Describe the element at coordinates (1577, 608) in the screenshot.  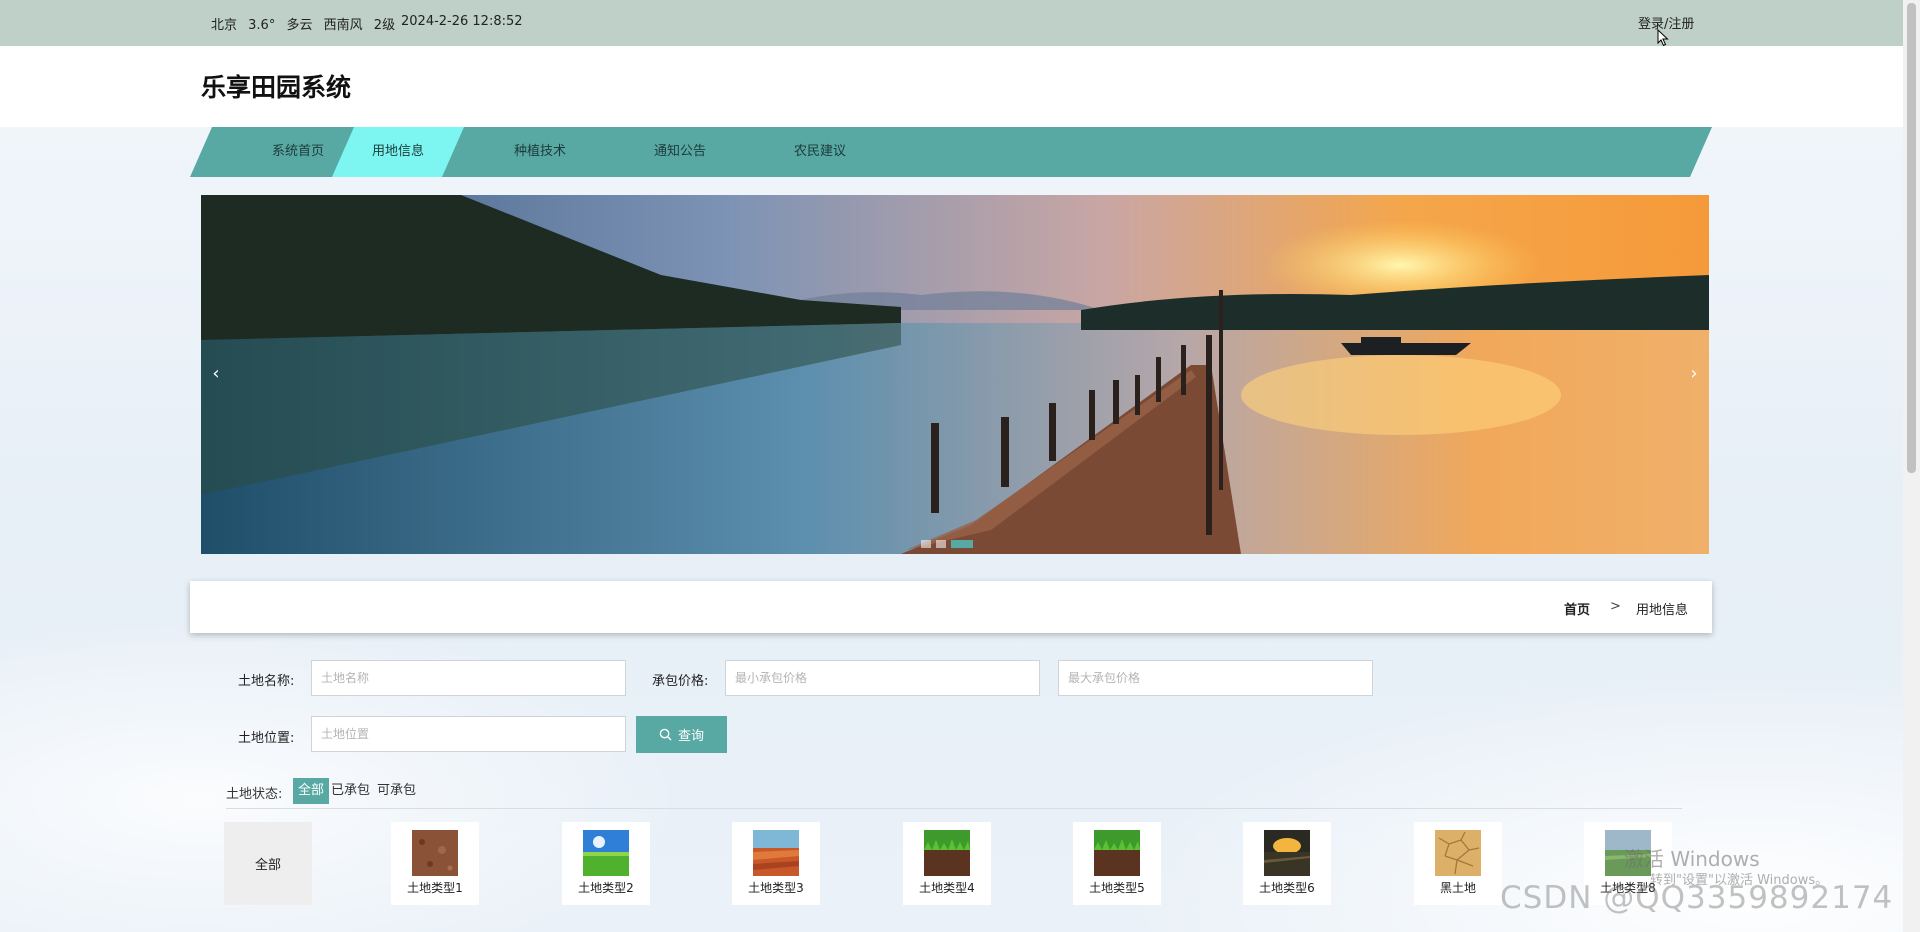
I see `breadcrumb-home: 首页` at that location.